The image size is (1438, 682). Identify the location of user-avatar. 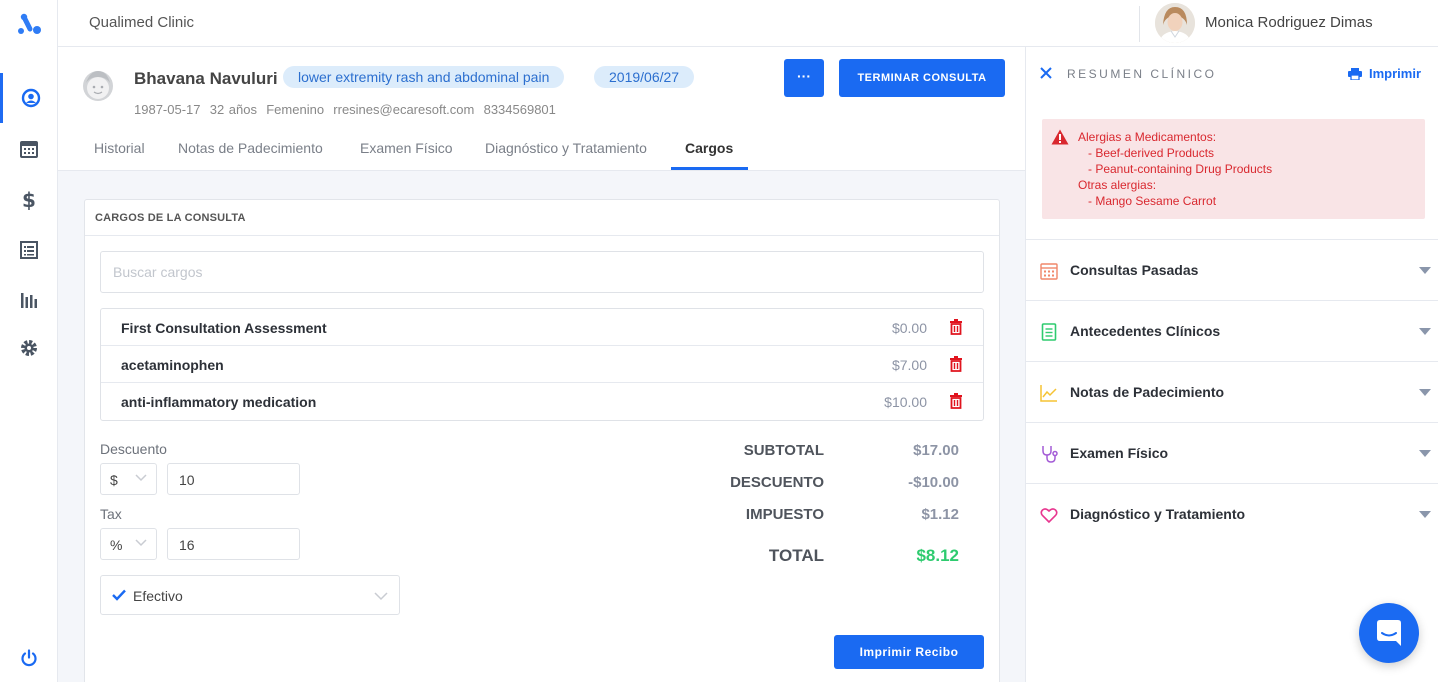
(1175, 23).